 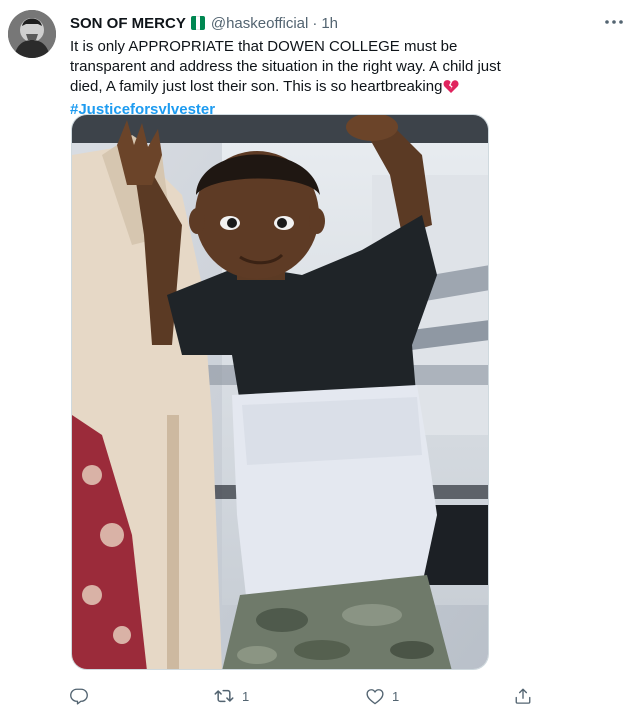 I want to click on nigeria-flag-icon, so click(x=197, y=23).